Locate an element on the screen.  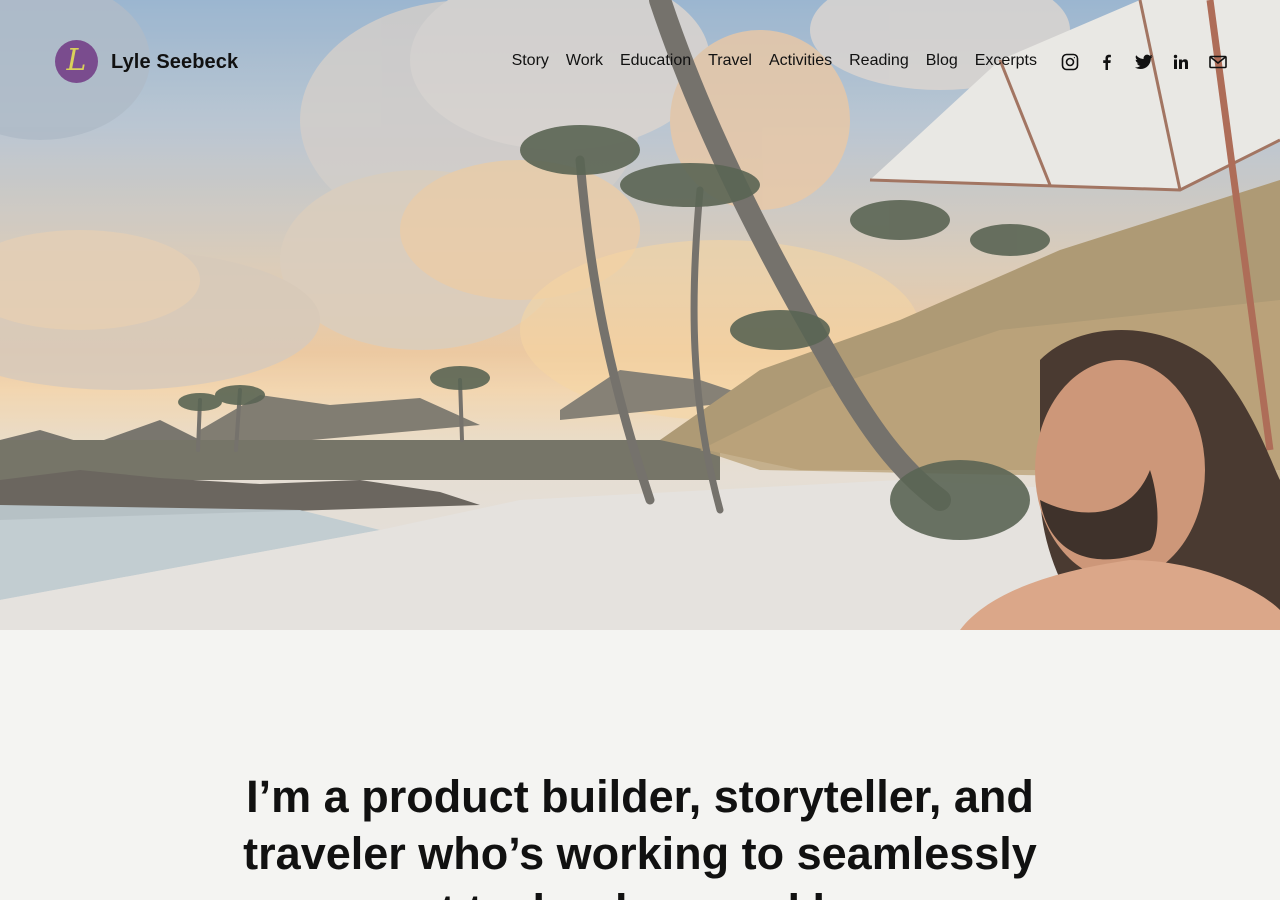
nav-item-activities: Activities is located at coordinates (800, 61).